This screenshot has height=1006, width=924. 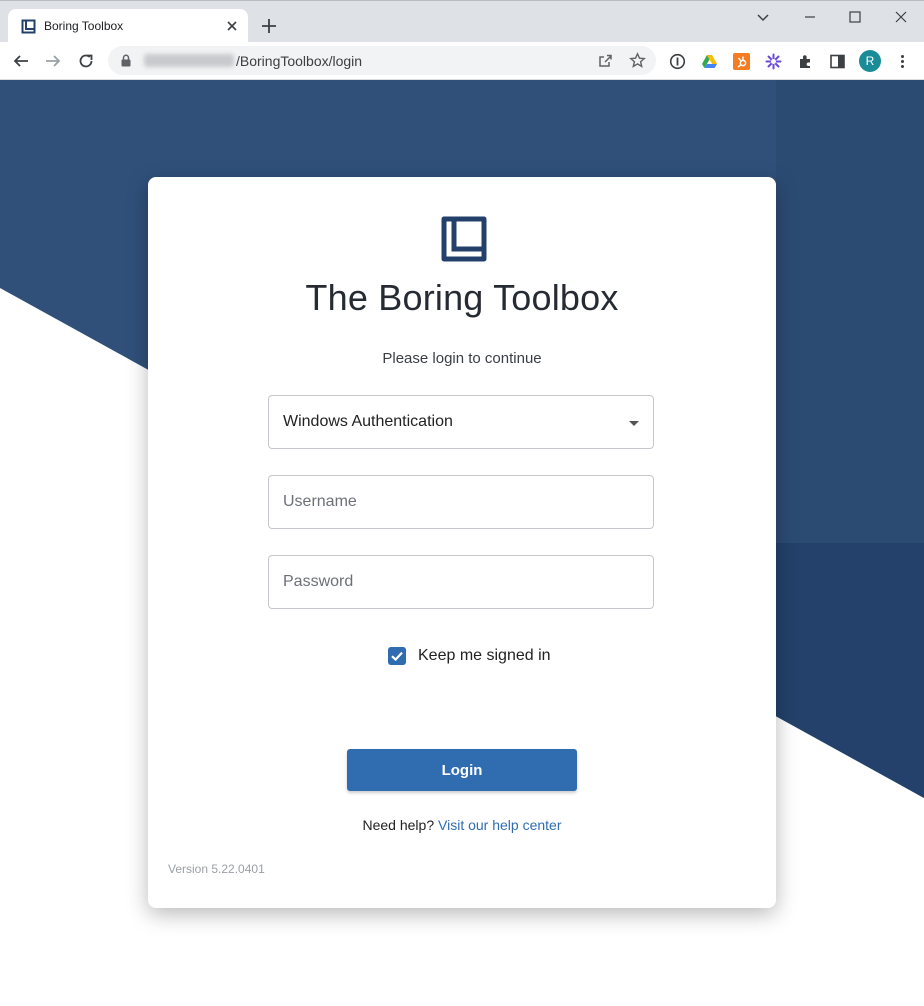 What do you see at coordinates (810, 17) in the screenshot?
I see `minimize-icon` at bounding box center [810, 17].